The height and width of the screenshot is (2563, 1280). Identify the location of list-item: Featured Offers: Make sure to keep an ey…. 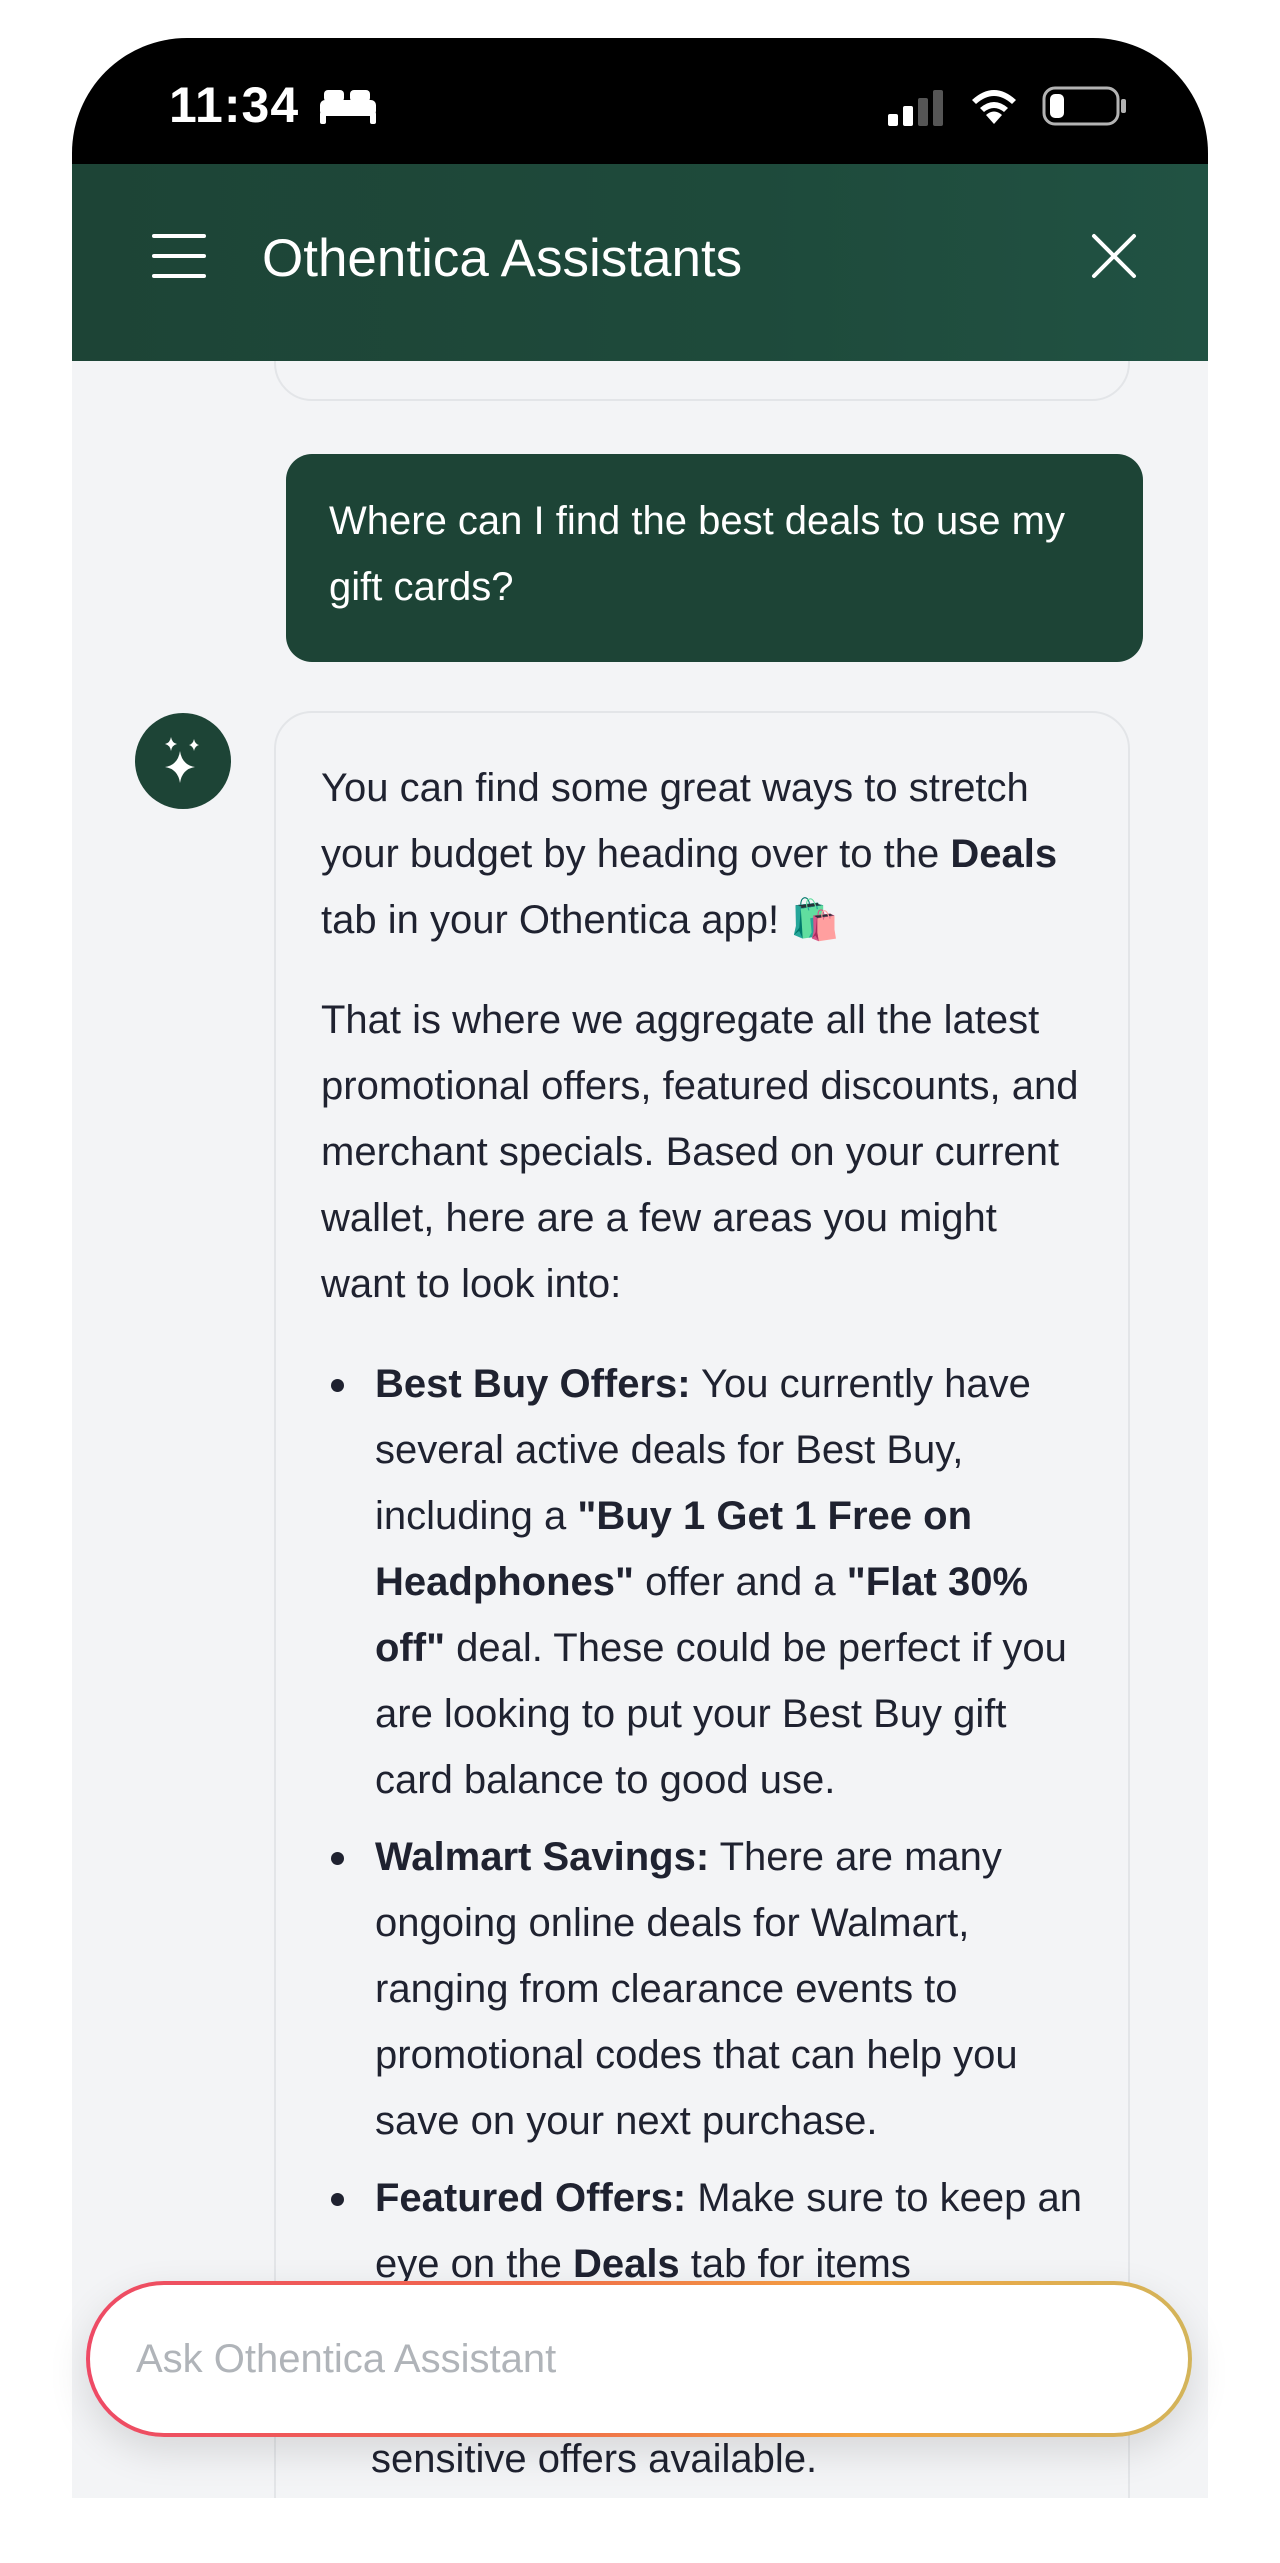
(701, 2231).